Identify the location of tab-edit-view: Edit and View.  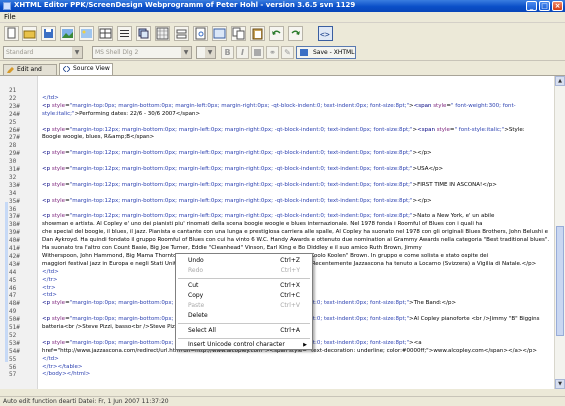
(30, 73).